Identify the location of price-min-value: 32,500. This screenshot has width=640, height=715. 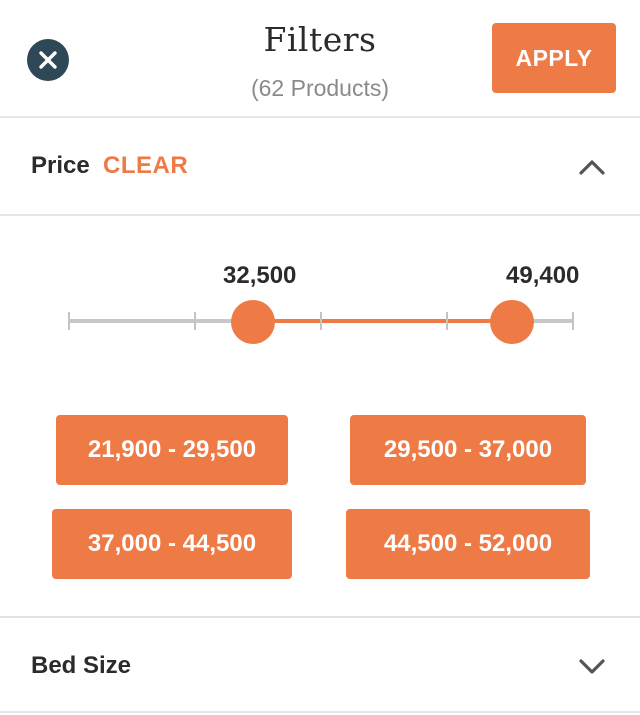
(260, 275).